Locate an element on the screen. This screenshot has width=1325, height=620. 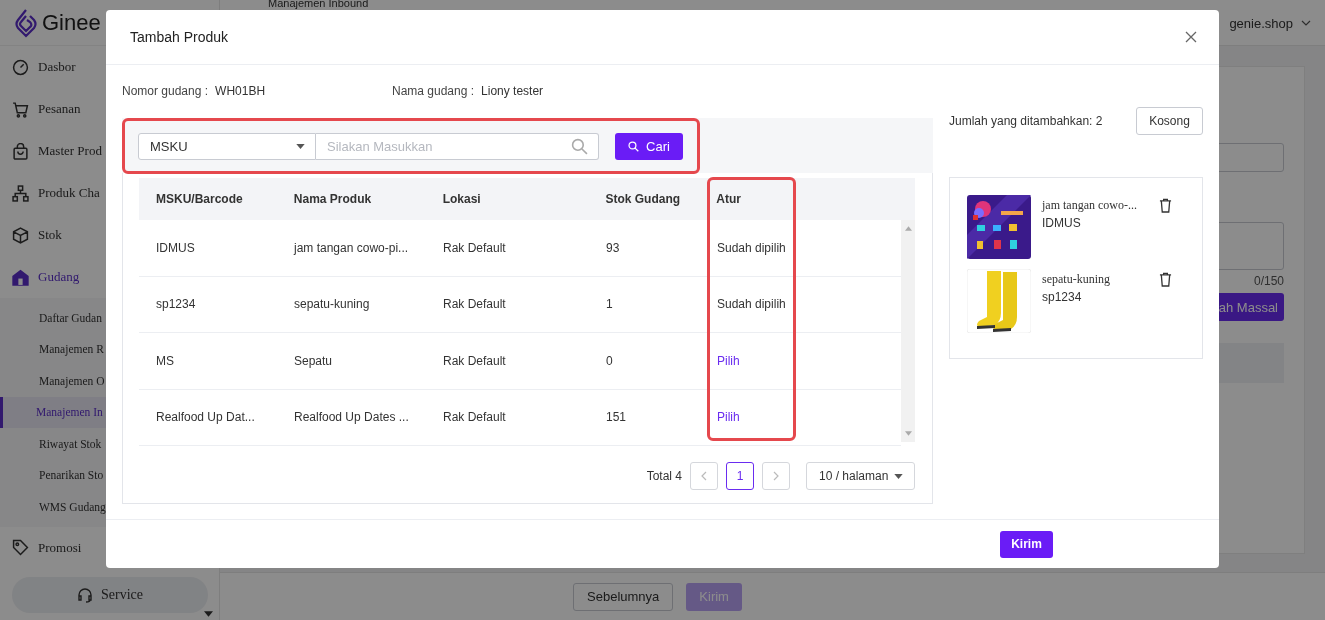
char-counter: 0/150 is located at coordinates (1268, 281).